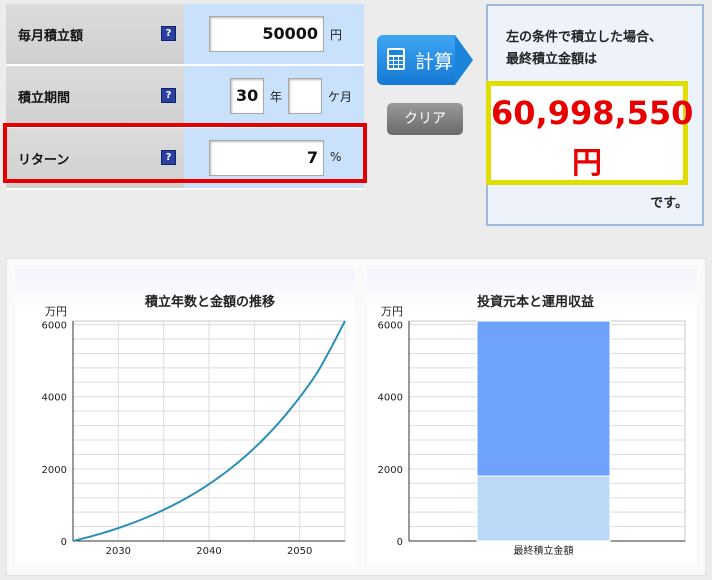 This screenshot has width=712, height=580. I want to click on final-amount: 60,998,550, so click(592, 113).